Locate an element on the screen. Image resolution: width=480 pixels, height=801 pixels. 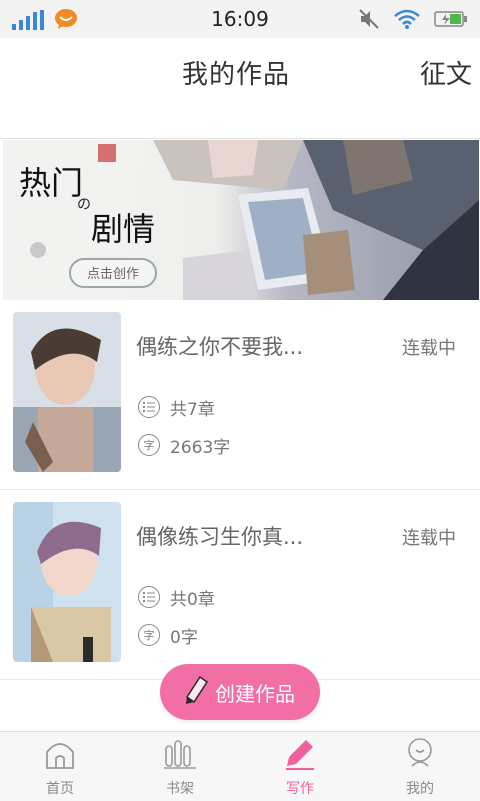
word-count-row: 字 0字 is located at coordinates (168, 635).